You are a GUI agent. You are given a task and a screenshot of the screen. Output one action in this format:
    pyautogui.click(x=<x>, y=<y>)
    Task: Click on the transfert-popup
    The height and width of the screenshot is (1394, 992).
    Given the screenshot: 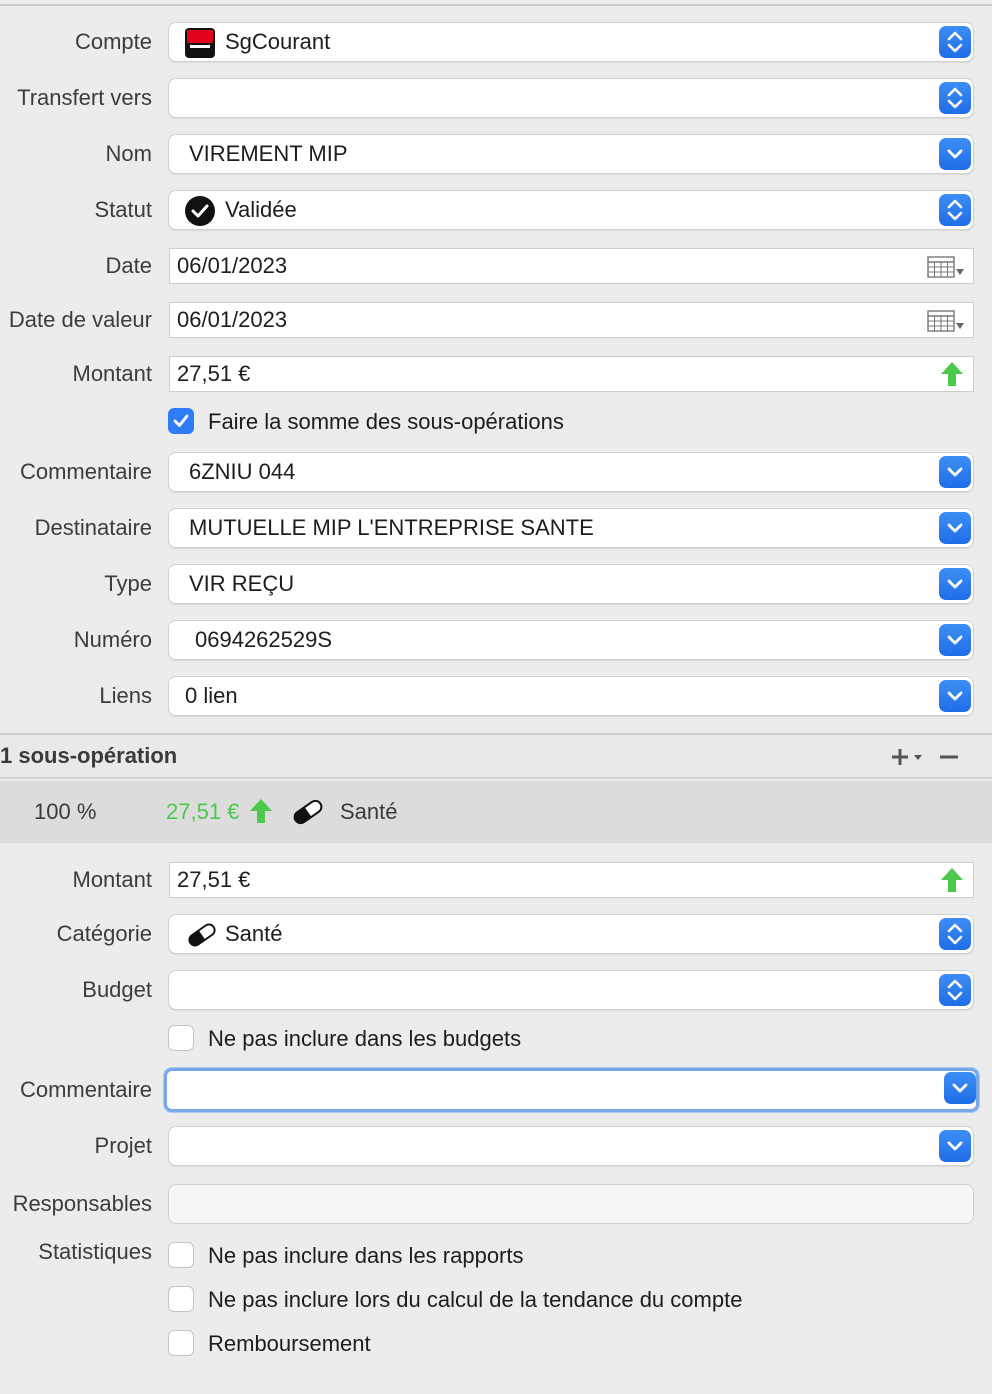 What is the action you would take?
    pyautogui.click(x=571, y=98)
    